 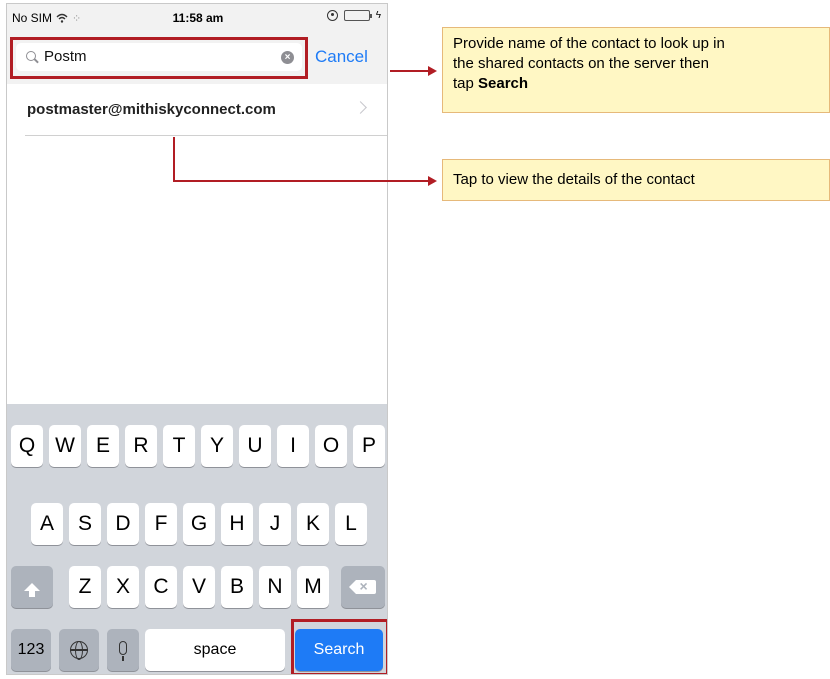 What do you see at coordinates (237, 524) in the screenshot?
I see `key-h: H` at bounding box center [237, 524].